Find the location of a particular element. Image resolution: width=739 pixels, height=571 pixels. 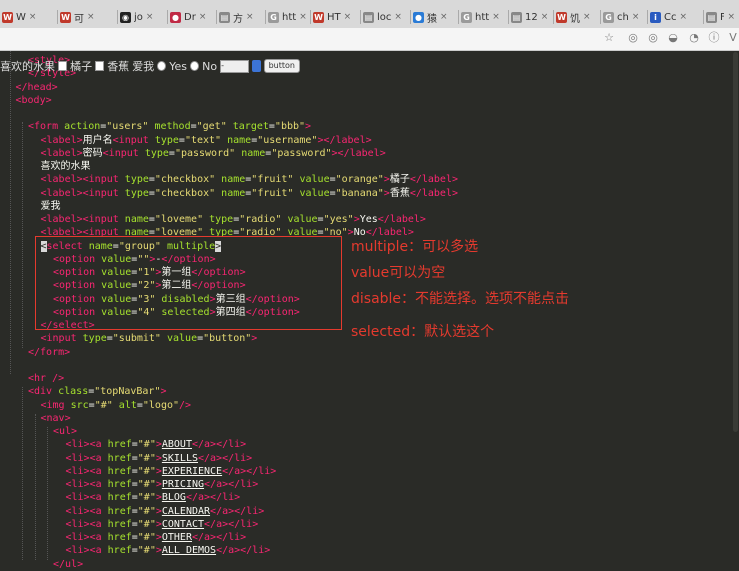

editor-scrollbar is located at coordinates (735, 310).